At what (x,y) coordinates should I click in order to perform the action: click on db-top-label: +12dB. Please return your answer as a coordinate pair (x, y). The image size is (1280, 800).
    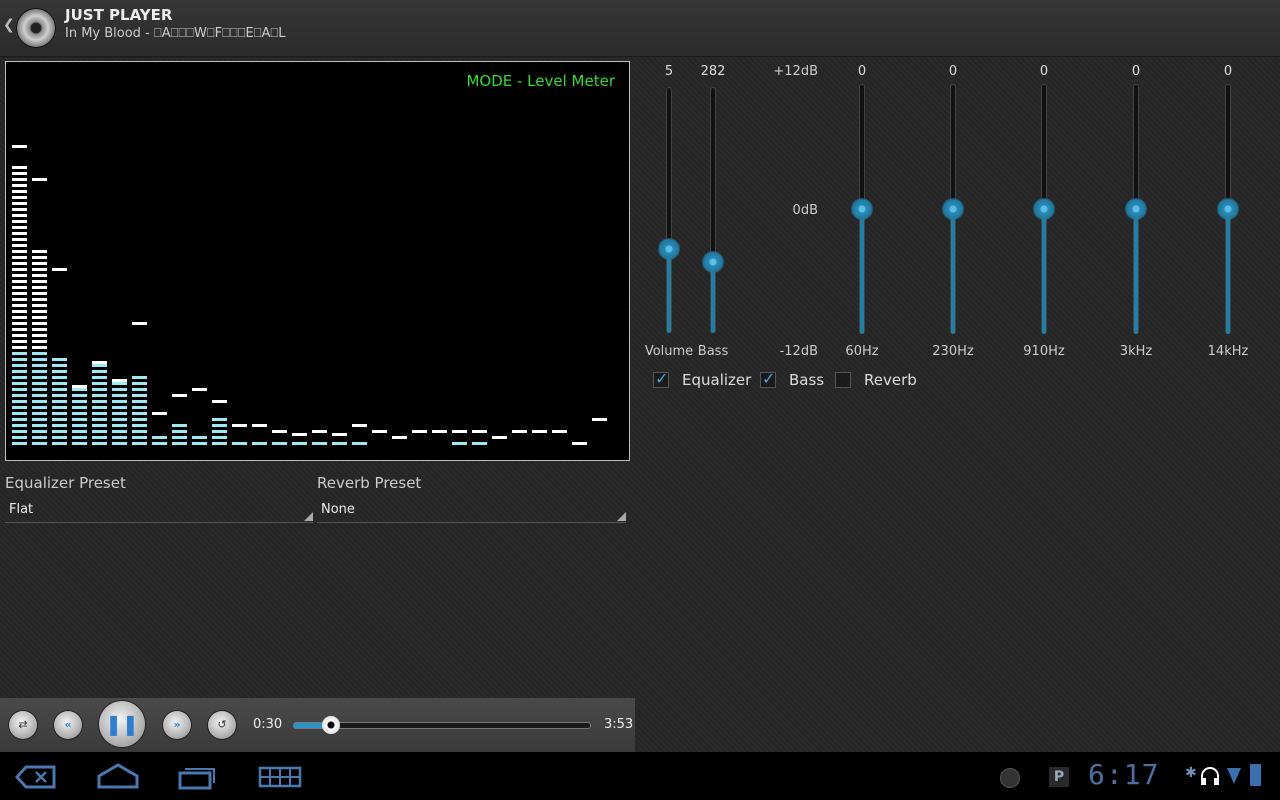
    Looking at the image, I should click on (795, 71).